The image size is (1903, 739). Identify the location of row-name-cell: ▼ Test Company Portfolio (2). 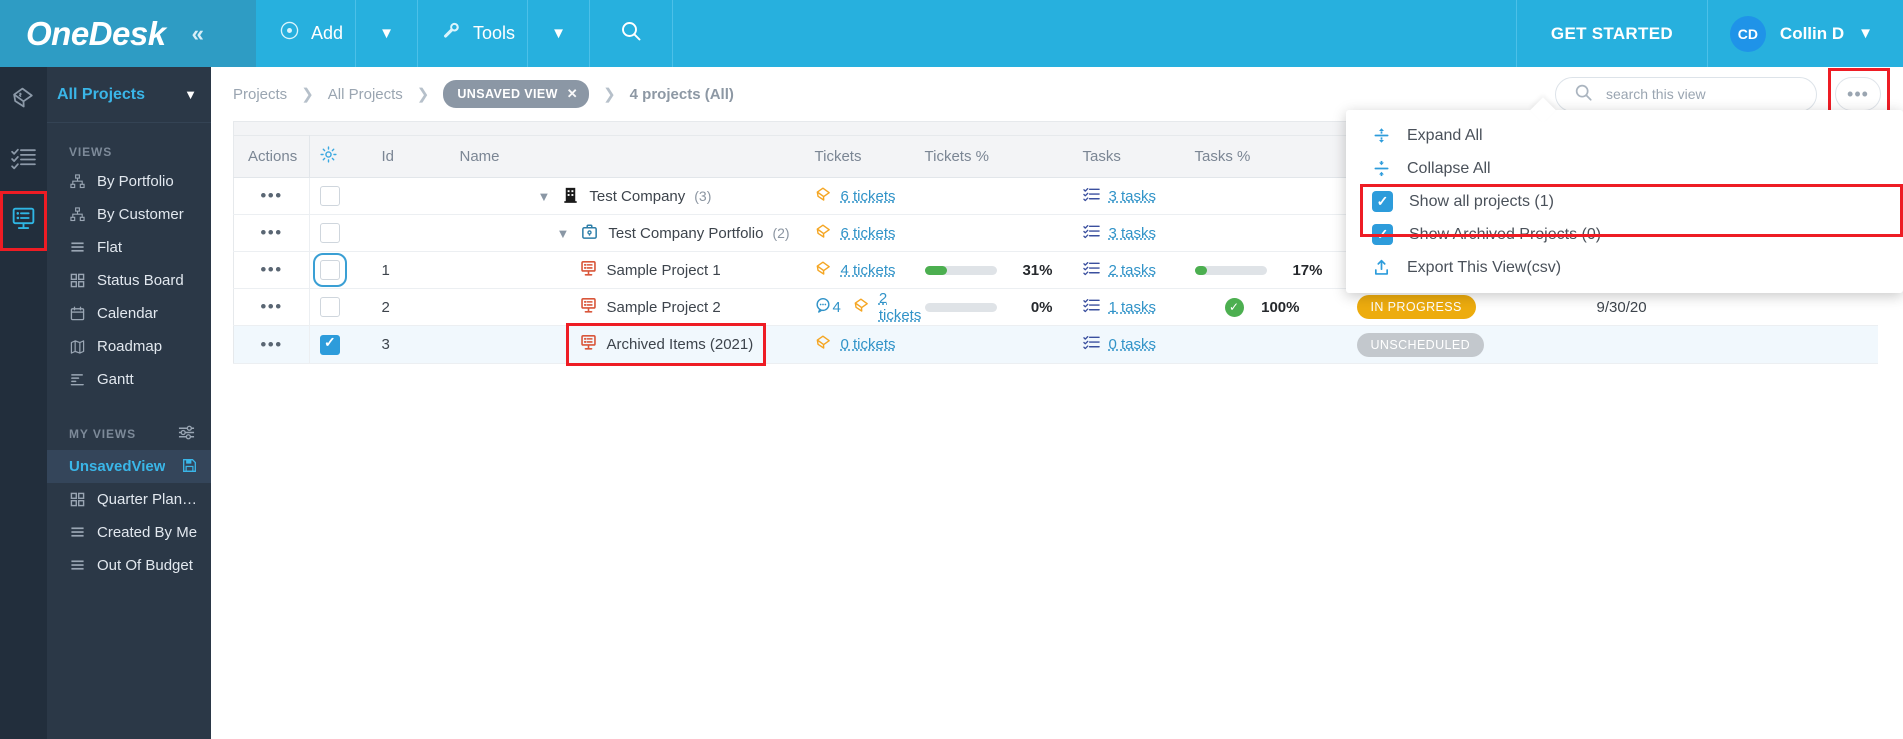
(627, 233).